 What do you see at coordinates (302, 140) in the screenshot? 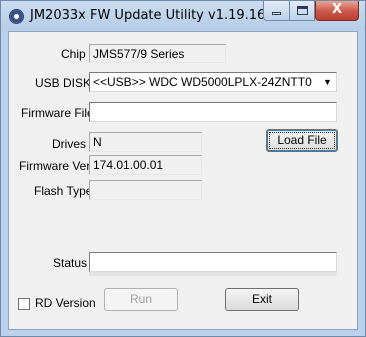
I see `load-file-button: Load File` at bounding box center [302, 140].